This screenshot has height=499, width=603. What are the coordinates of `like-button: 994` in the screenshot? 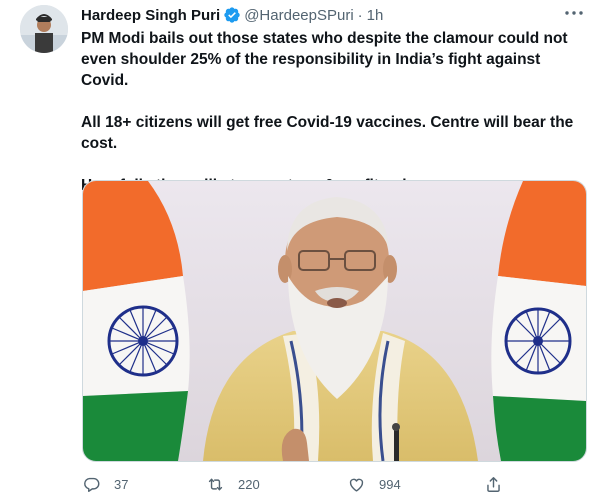 It's located at (374, 484).